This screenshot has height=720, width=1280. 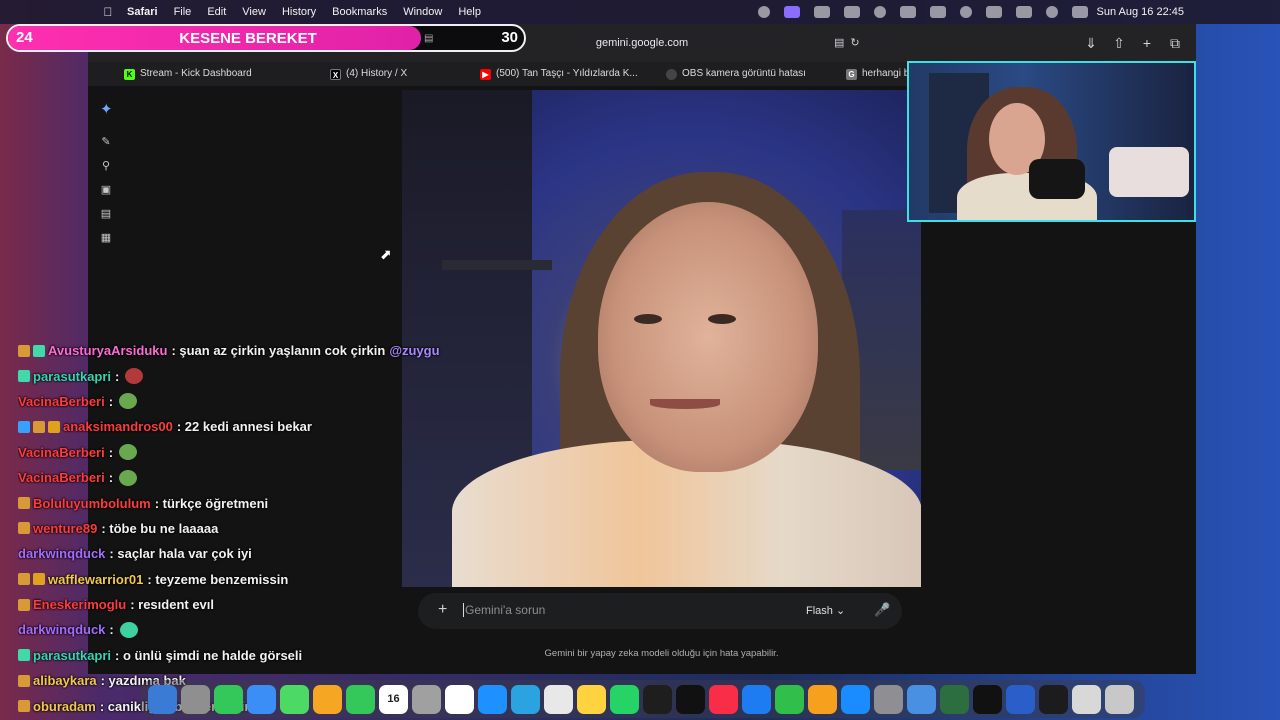 What do you see at coordinates (855, 699) in the screenshot?
I see `dock-app-store-icon` at bounding box center [855, 699].